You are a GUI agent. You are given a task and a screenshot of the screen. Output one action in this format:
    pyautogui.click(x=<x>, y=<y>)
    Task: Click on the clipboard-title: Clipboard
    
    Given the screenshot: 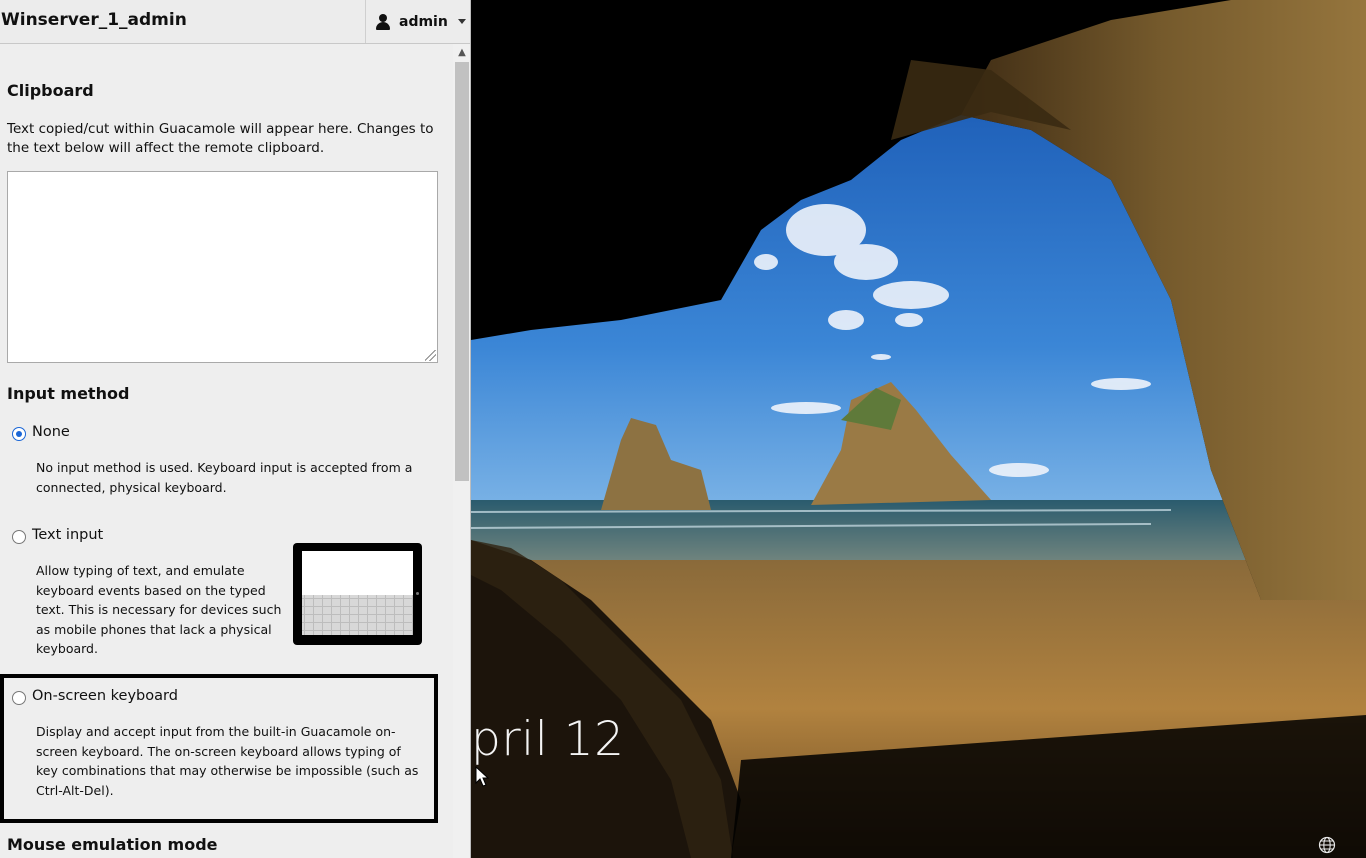 What is the action you would take?
    pyautogui.click(x=50, y=90)
    